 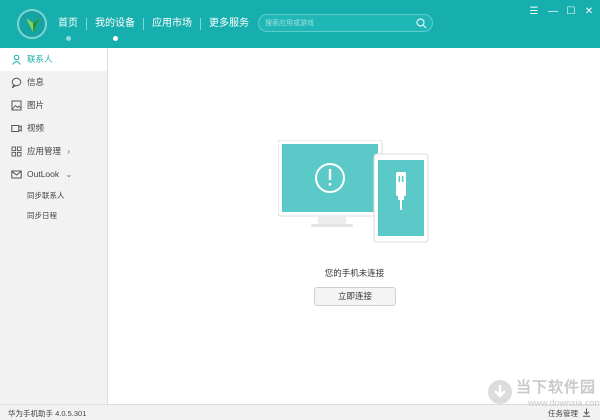 I want to click on sidebar-subitem-sync-calendar: 同步日程, so click(x=53, y=216).